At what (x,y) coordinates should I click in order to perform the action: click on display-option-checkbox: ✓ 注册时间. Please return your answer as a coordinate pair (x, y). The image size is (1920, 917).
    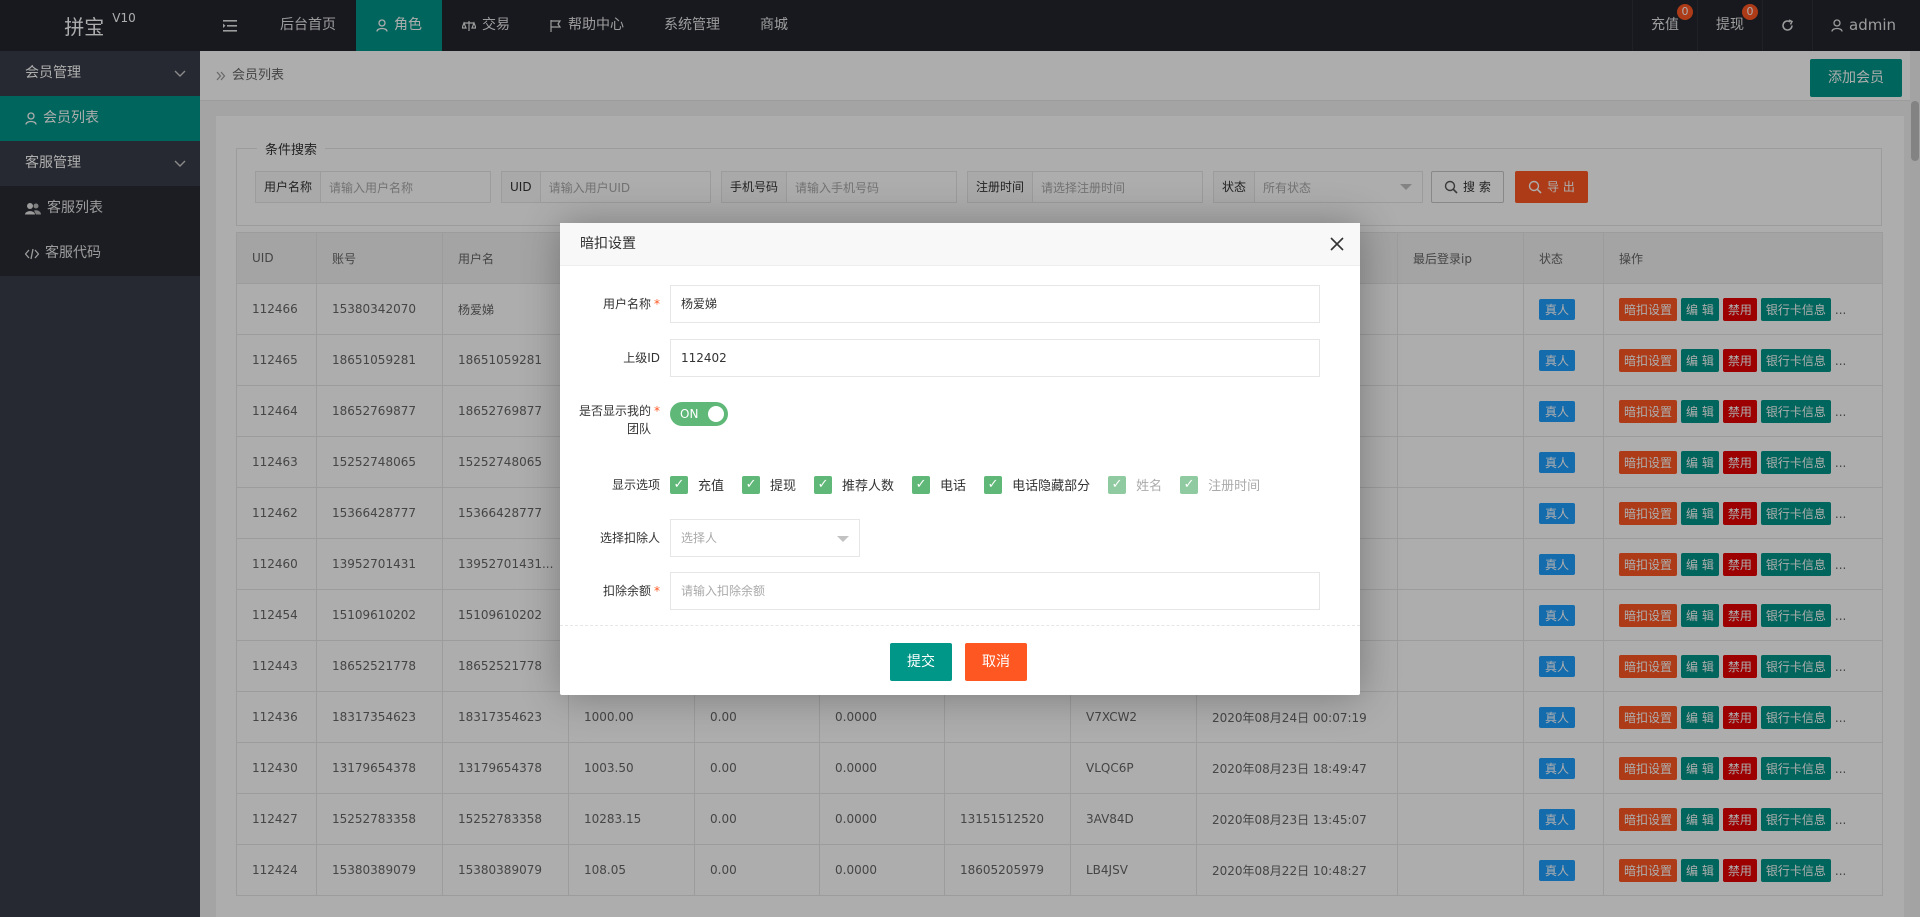
    Looking at the image, I should click on (1220, 484).